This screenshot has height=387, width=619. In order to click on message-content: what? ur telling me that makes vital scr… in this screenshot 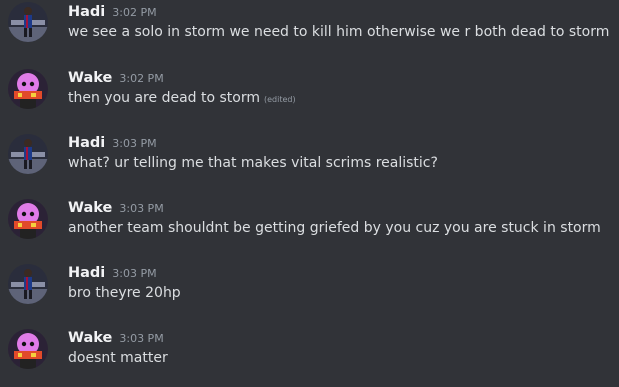, I will do `click(253, 163)`.